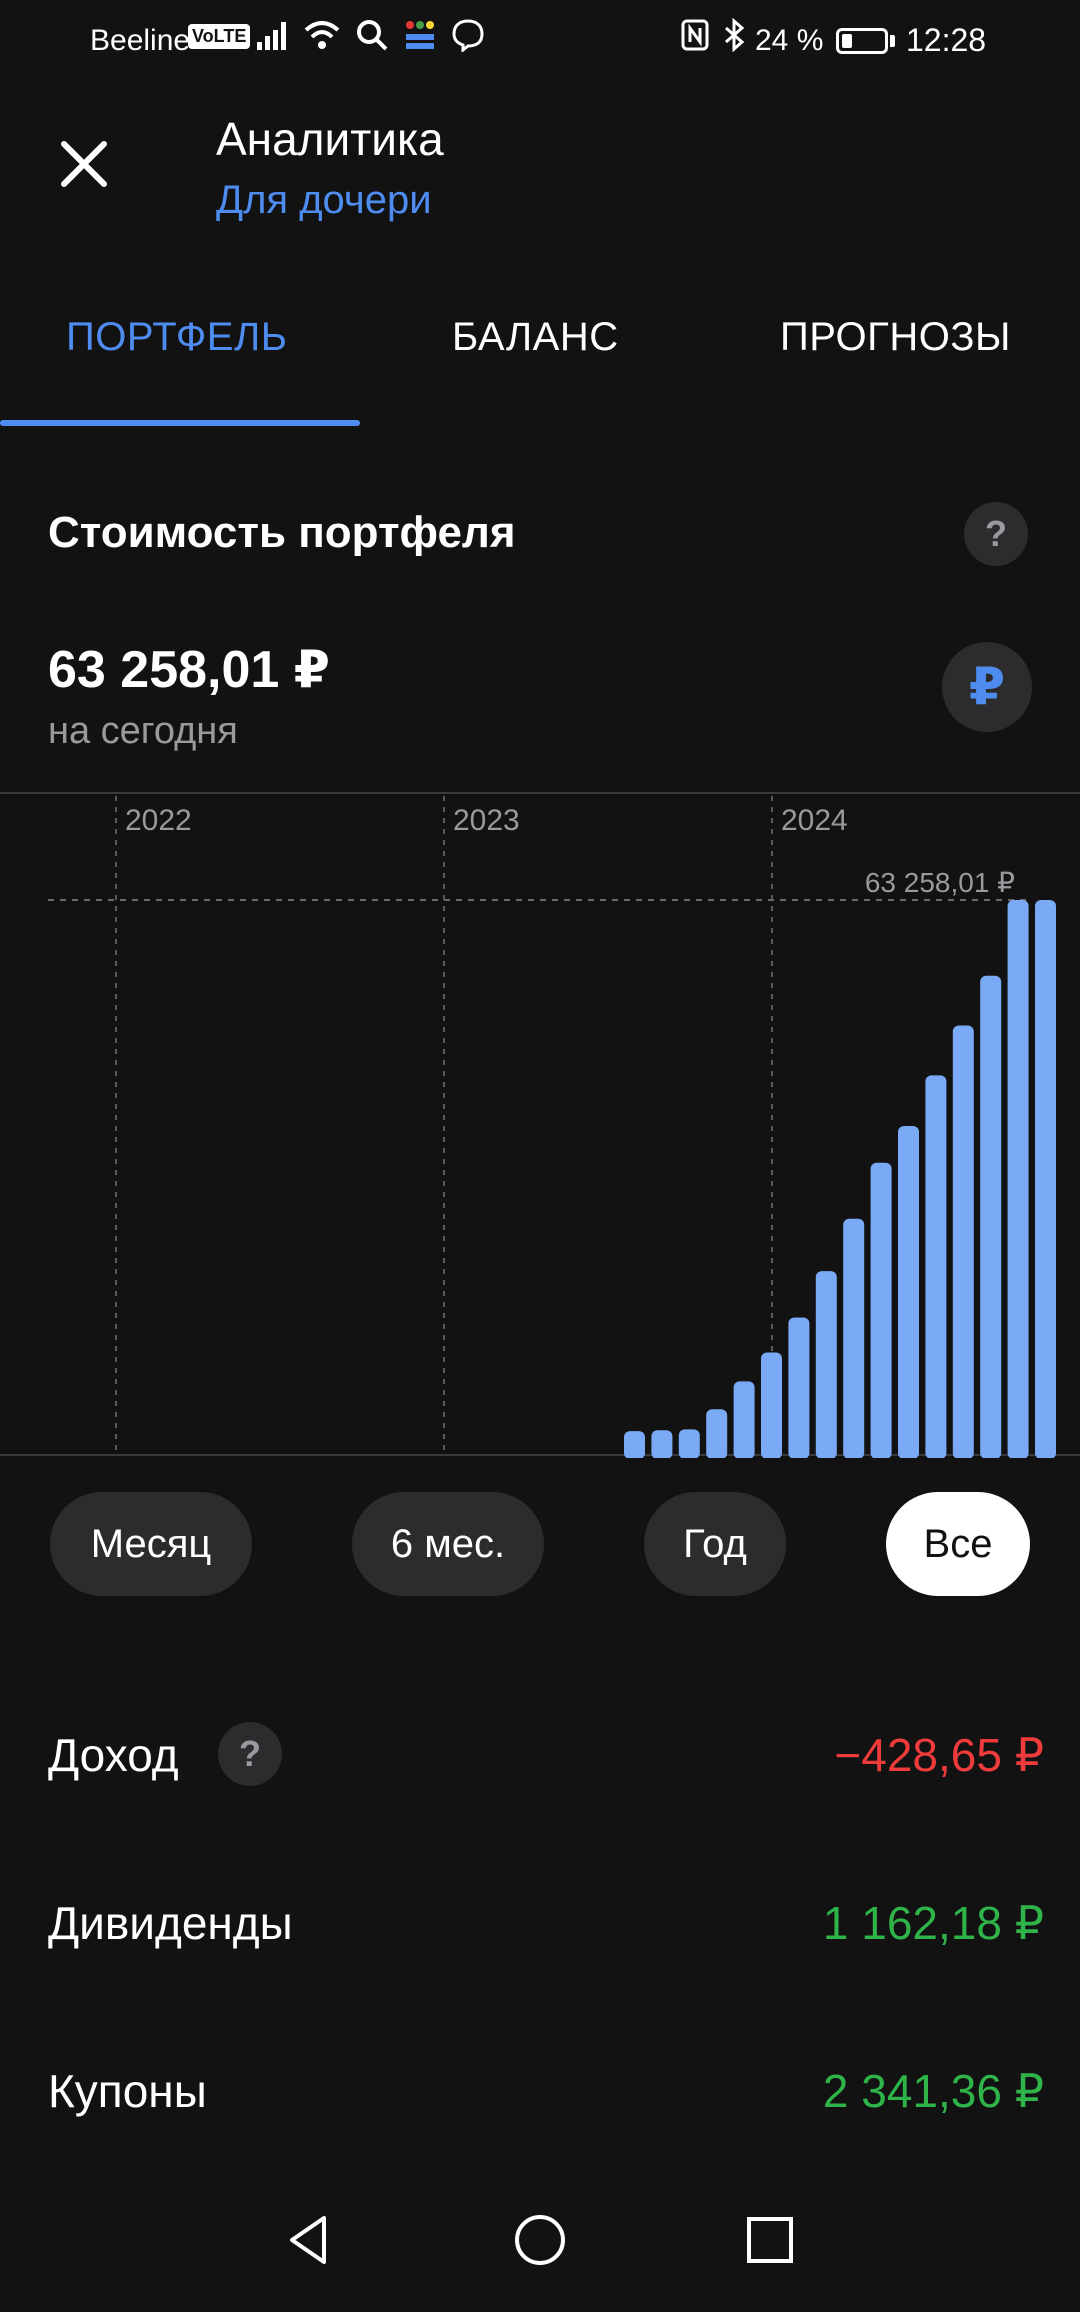 This screenshot has width=1080, height=2312. What do you see at coordinates (271, 36) in the screenshot?
I see `signal-icon` at bounding box center [271, 36].